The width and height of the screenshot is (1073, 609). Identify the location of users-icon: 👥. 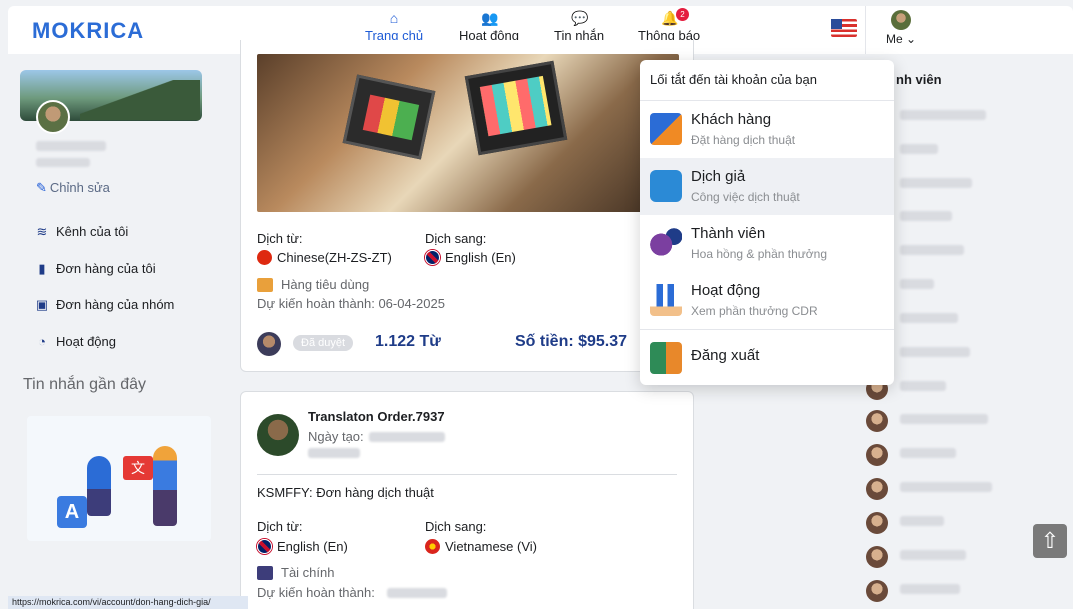
(490, 18).